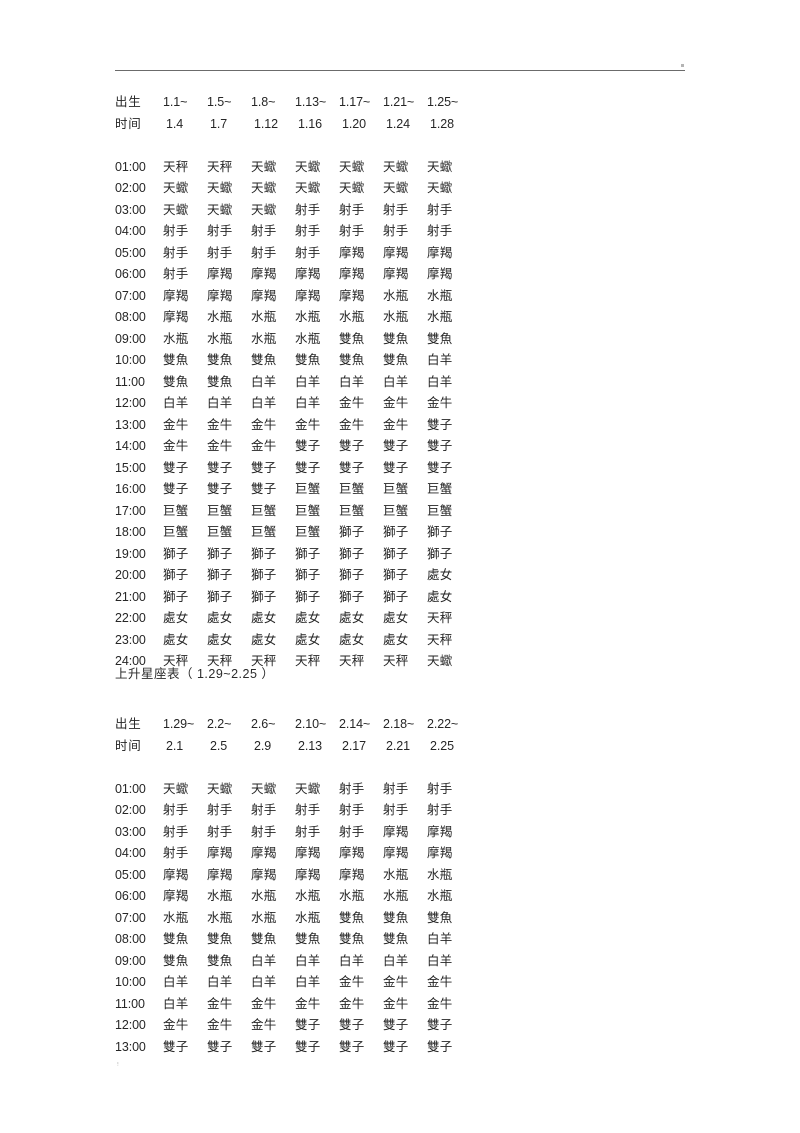  What do you see at coordinates (293, 361) in the screenshot?
I see `table-row: 10:00 雙魚 雙魚 雙魚 雙魚 雙魚 雙魚 白羊` at bounding box center [293, 361].